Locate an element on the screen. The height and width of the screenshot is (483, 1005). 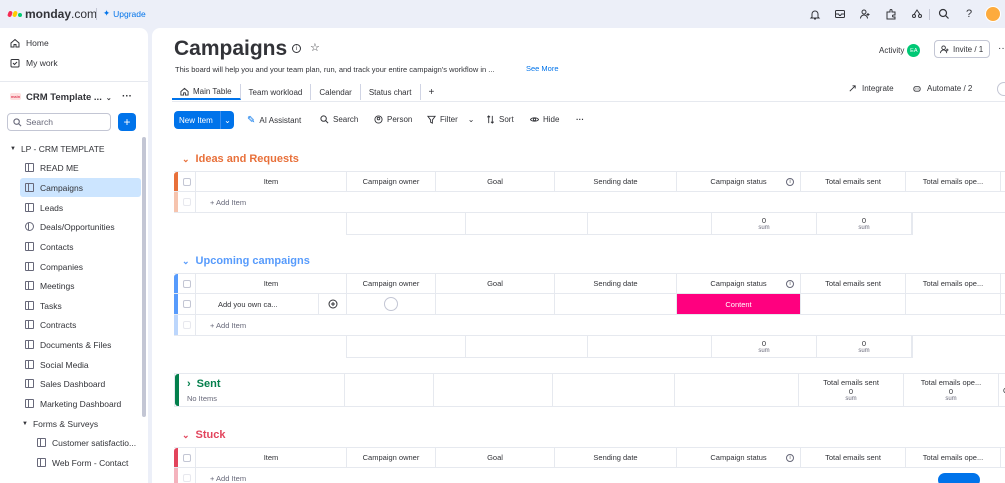
sidebar-item-social-media: Social Media is located at coordinates (80, 364).